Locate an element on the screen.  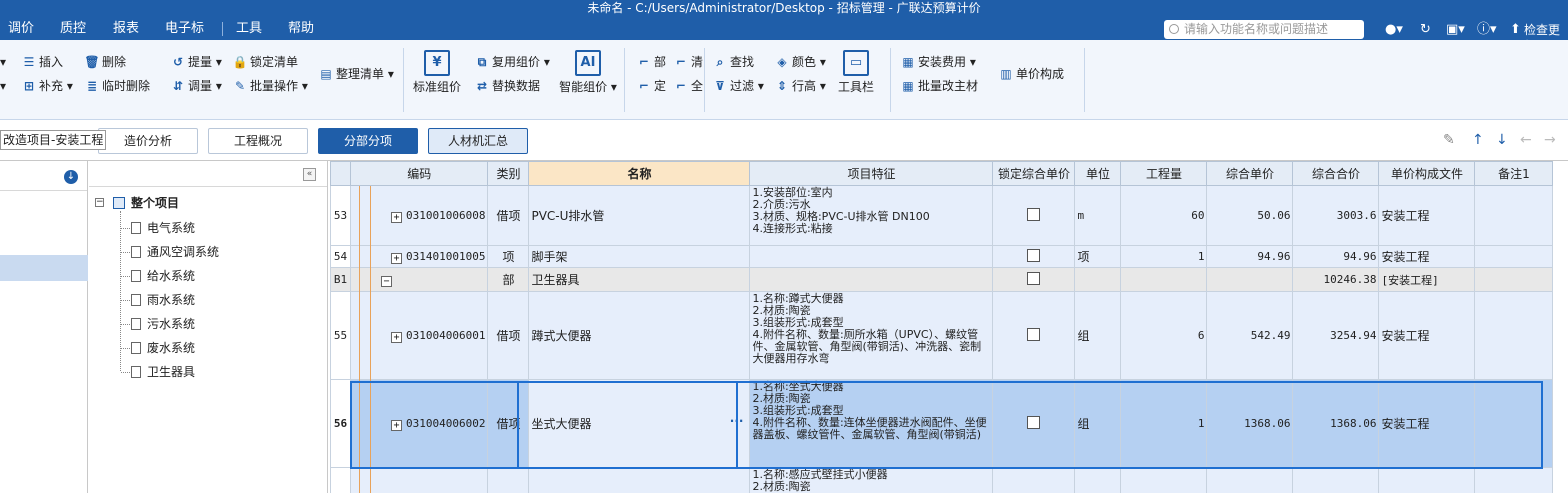
more-options-icon: ··· is located at coordinates (737, 421).